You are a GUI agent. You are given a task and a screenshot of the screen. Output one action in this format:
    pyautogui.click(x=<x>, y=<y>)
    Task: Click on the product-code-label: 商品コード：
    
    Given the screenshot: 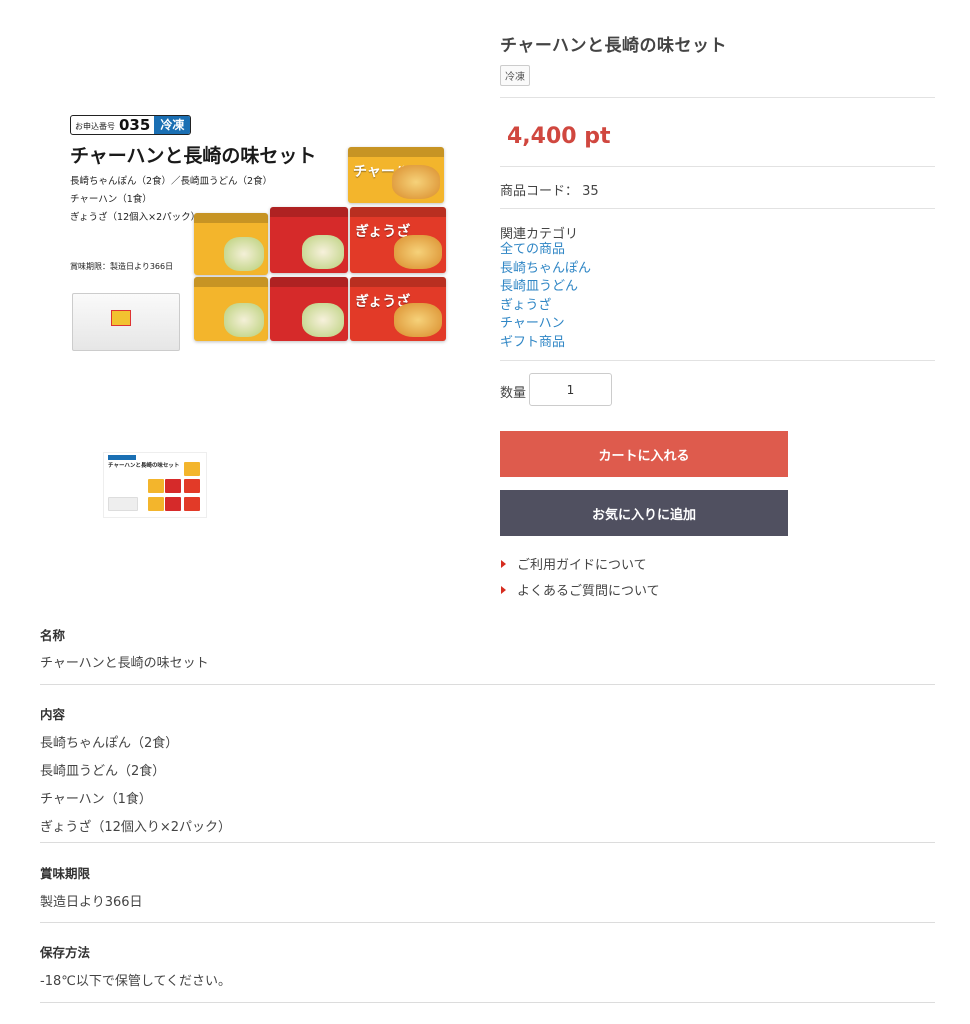 What is the action you would take?
    pyautogui.click(x=539, y=191)
    